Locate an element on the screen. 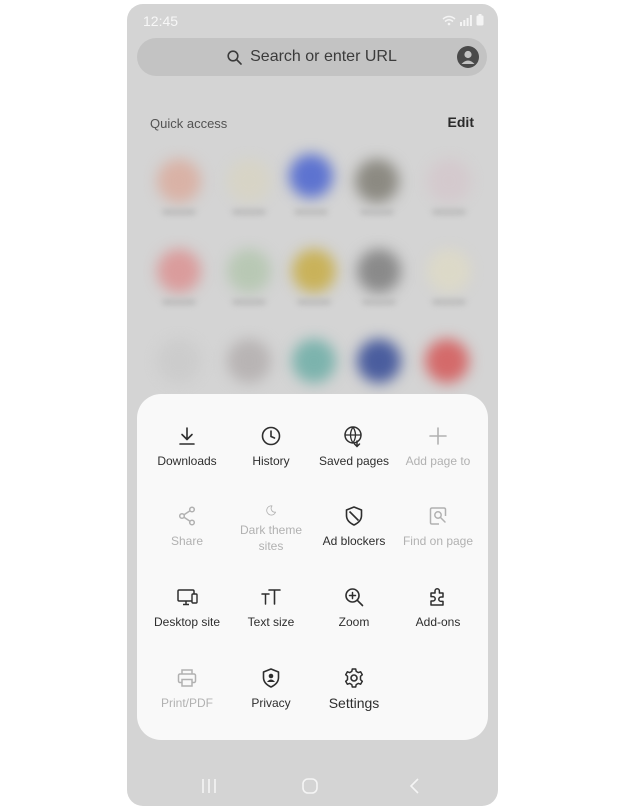 This screenshot has height=810, width=624. share-icon is located at coordinates (187, 516).